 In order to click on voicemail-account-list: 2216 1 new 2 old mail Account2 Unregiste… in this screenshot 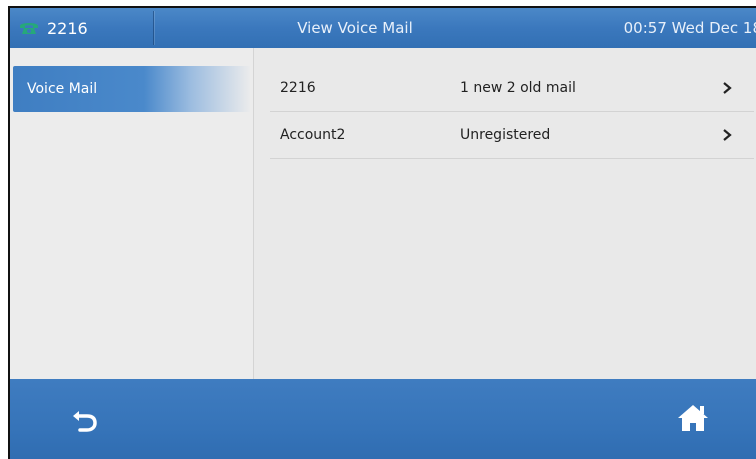, I will do `click(512, 112)`.